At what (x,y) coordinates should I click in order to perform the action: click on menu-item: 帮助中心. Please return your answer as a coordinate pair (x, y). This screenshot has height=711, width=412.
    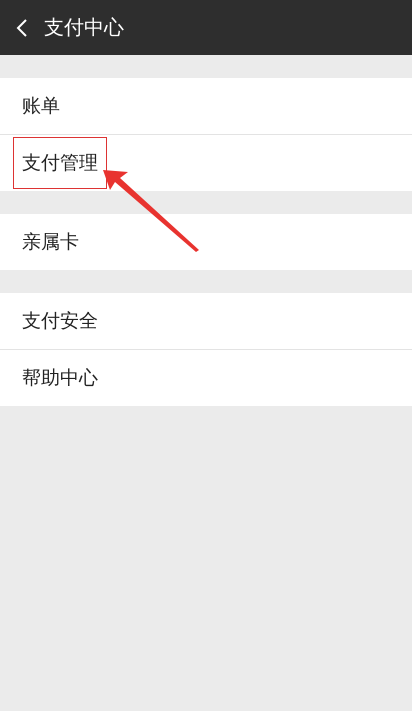
    Looking at the image, I should click on (206, 377).